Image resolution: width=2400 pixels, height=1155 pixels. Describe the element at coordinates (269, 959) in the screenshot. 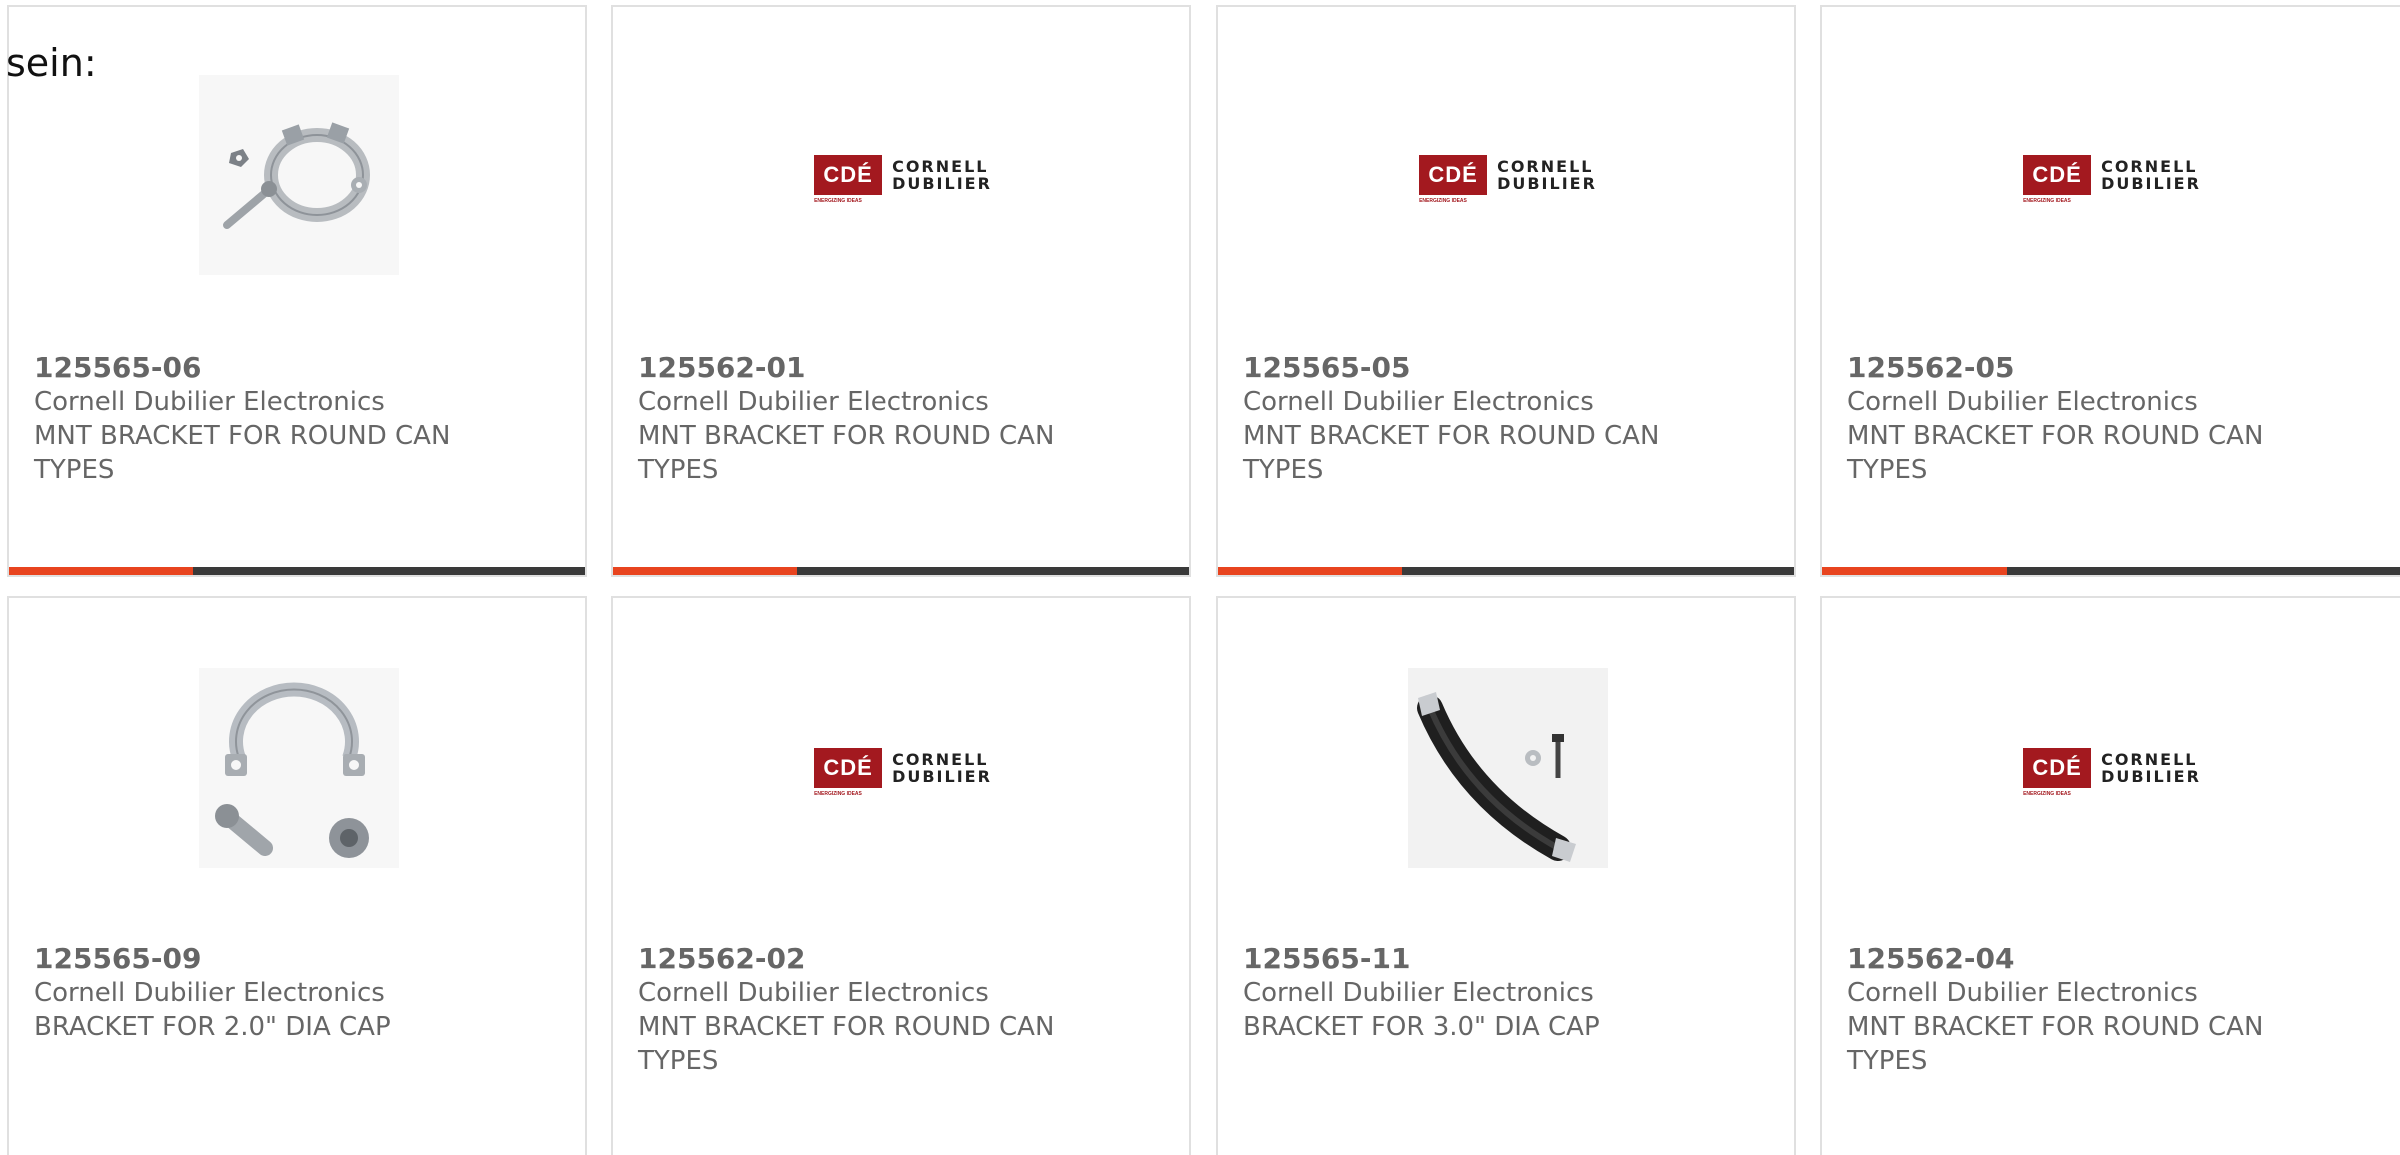

I see `part-number-link: 125565-09` at that location.